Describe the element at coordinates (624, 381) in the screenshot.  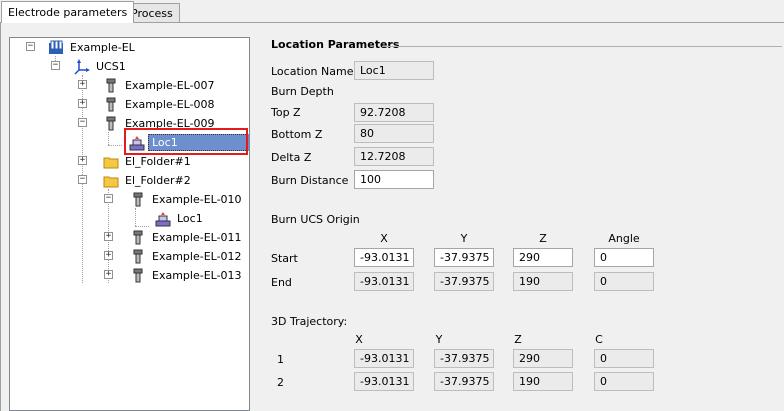
I see `traj-2-c-field: 0` at that location.